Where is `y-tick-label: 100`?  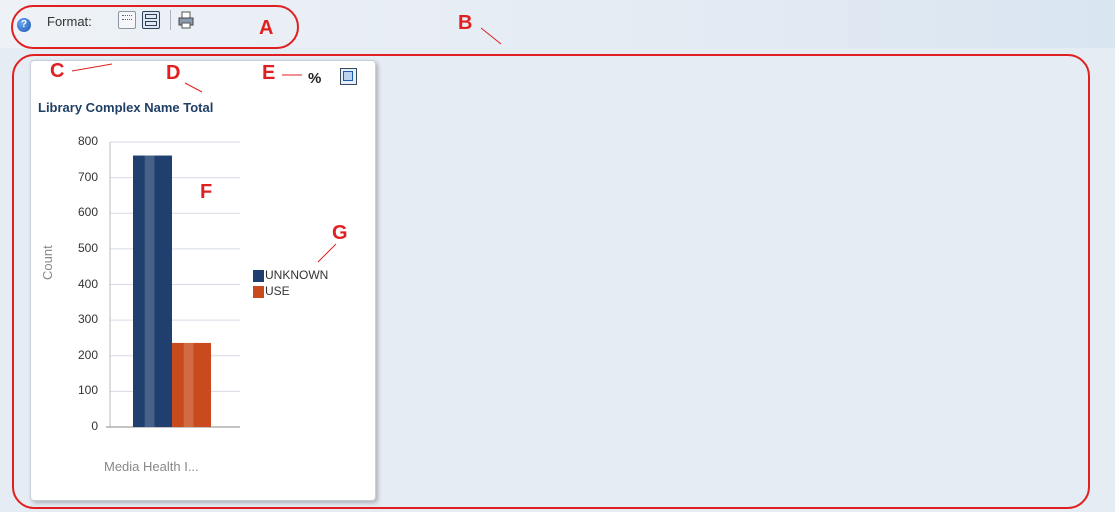
y-tick-label: 100 is located at coordinates (87, 390).